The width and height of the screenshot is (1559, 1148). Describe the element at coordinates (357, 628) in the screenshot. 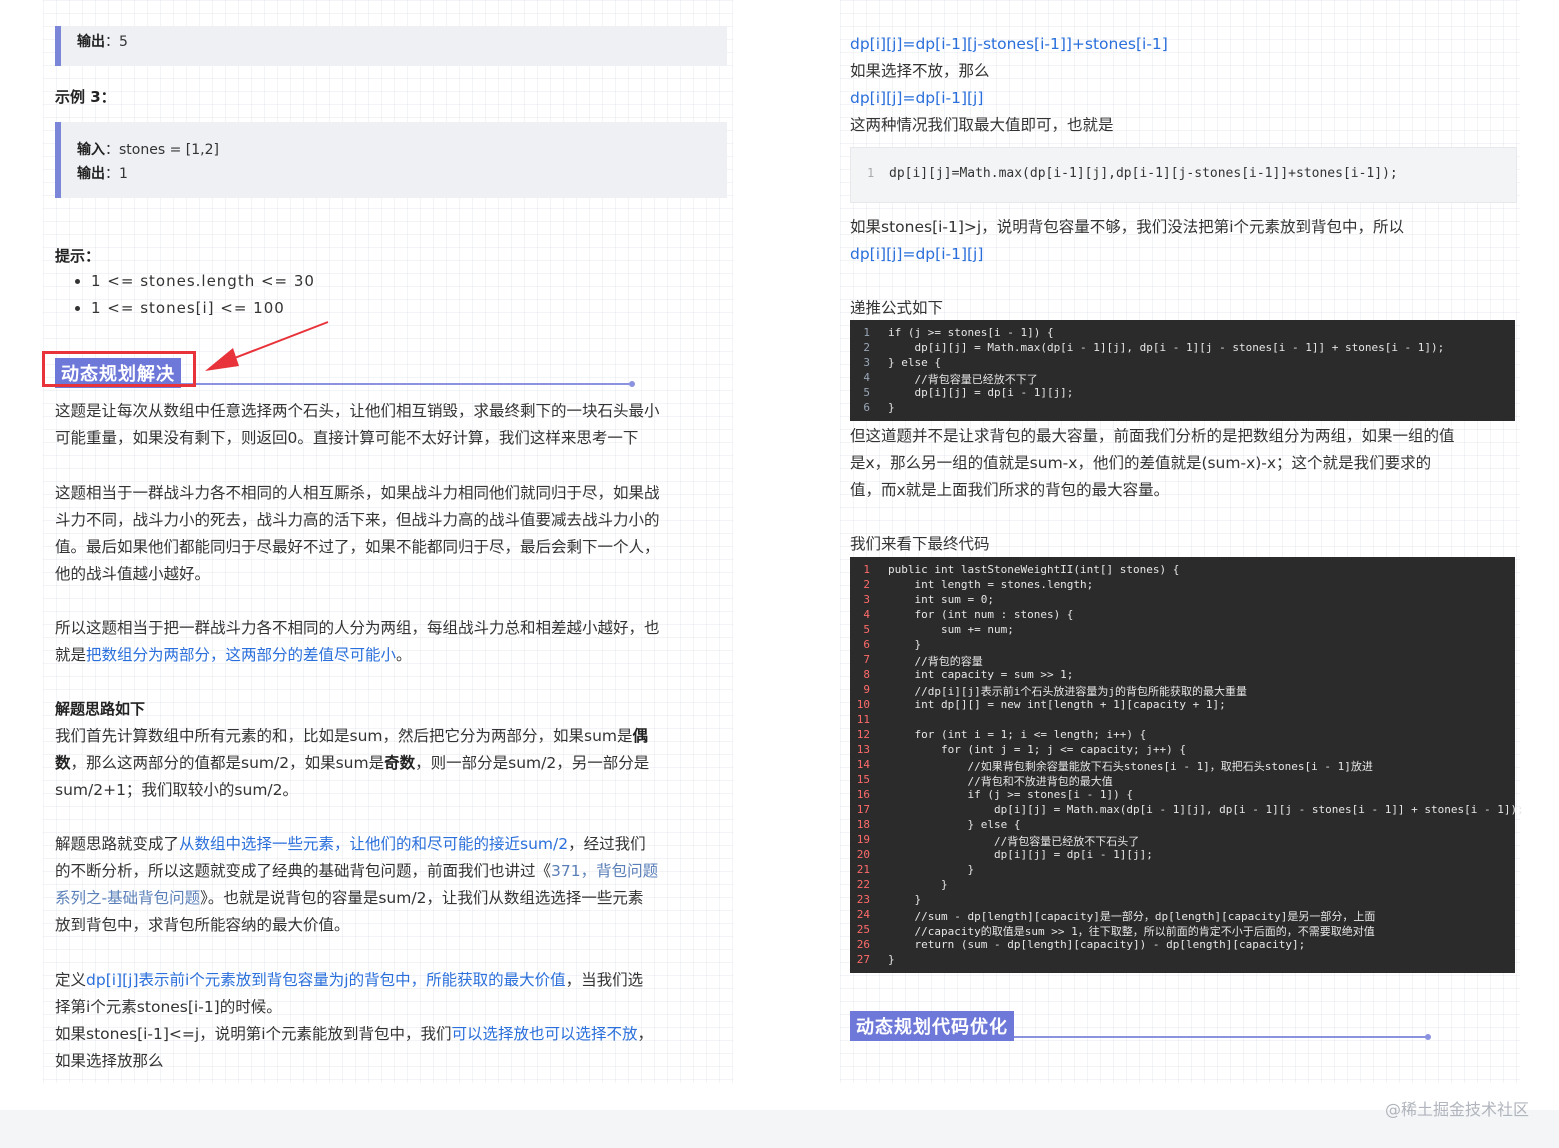

I see `text-line: 所以这题相当于把一群战斗力各不相同的人分为两组，每组战斗力总和相差越小越好，也` at that location.